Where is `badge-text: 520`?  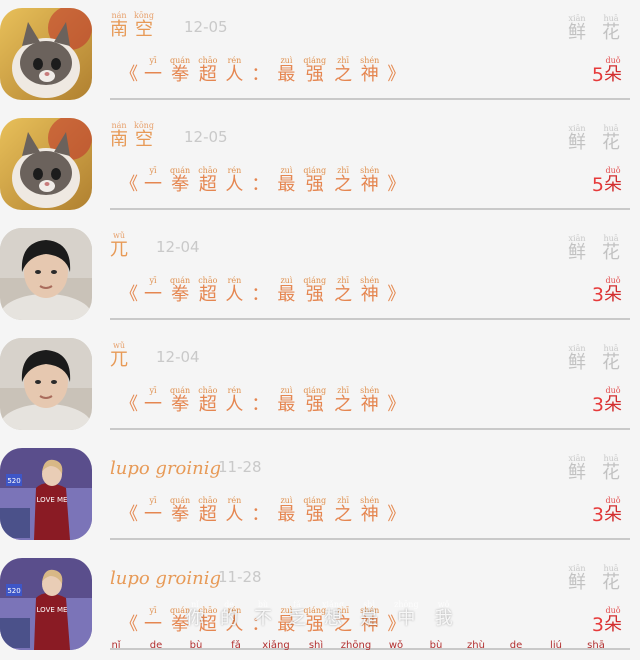 badge-text: 520 is located at coordinates (13, 591).